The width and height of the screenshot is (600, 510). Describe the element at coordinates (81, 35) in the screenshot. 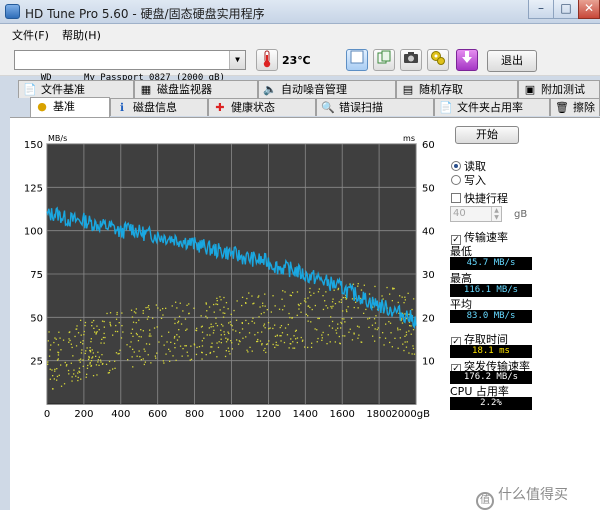

I see `menu-help: 帮助(H)` at that location.